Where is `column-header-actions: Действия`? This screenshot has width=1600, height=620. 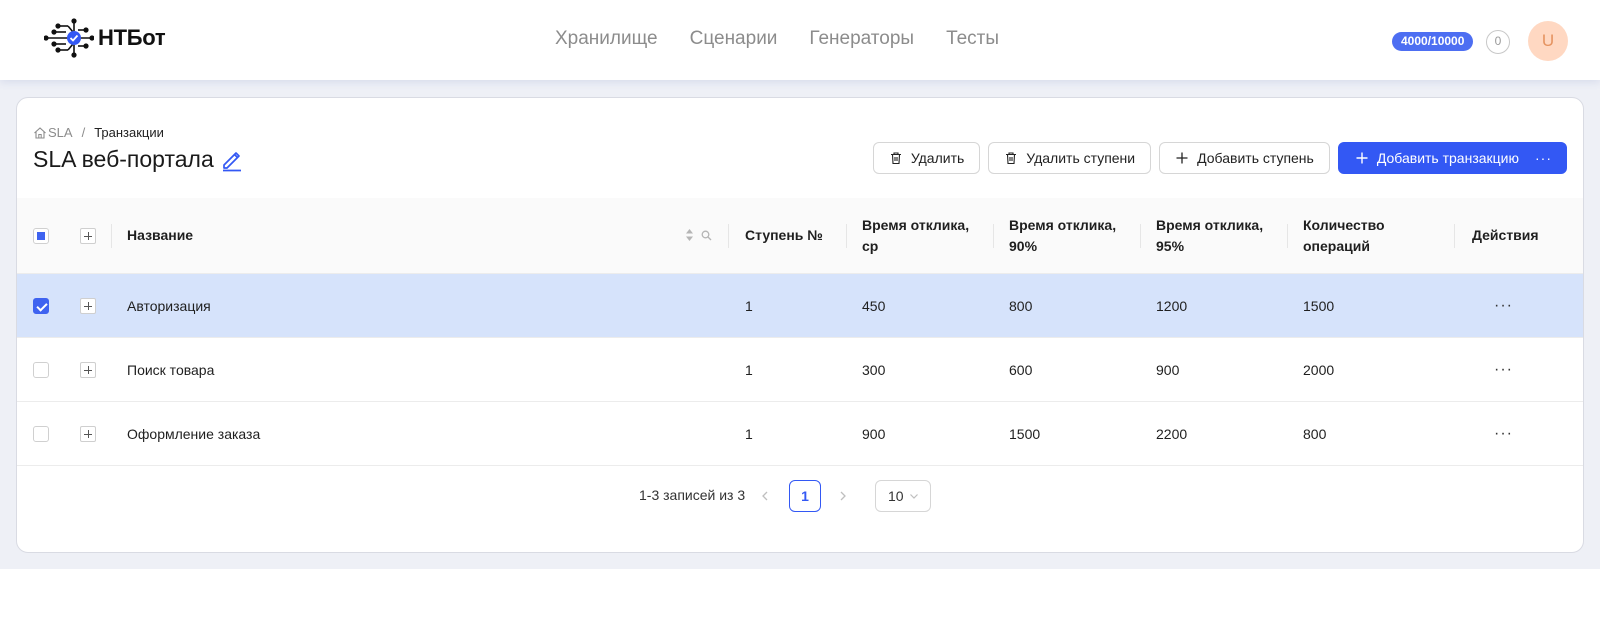
column-header-actions: Действия is located at coordinates (1505, 235).